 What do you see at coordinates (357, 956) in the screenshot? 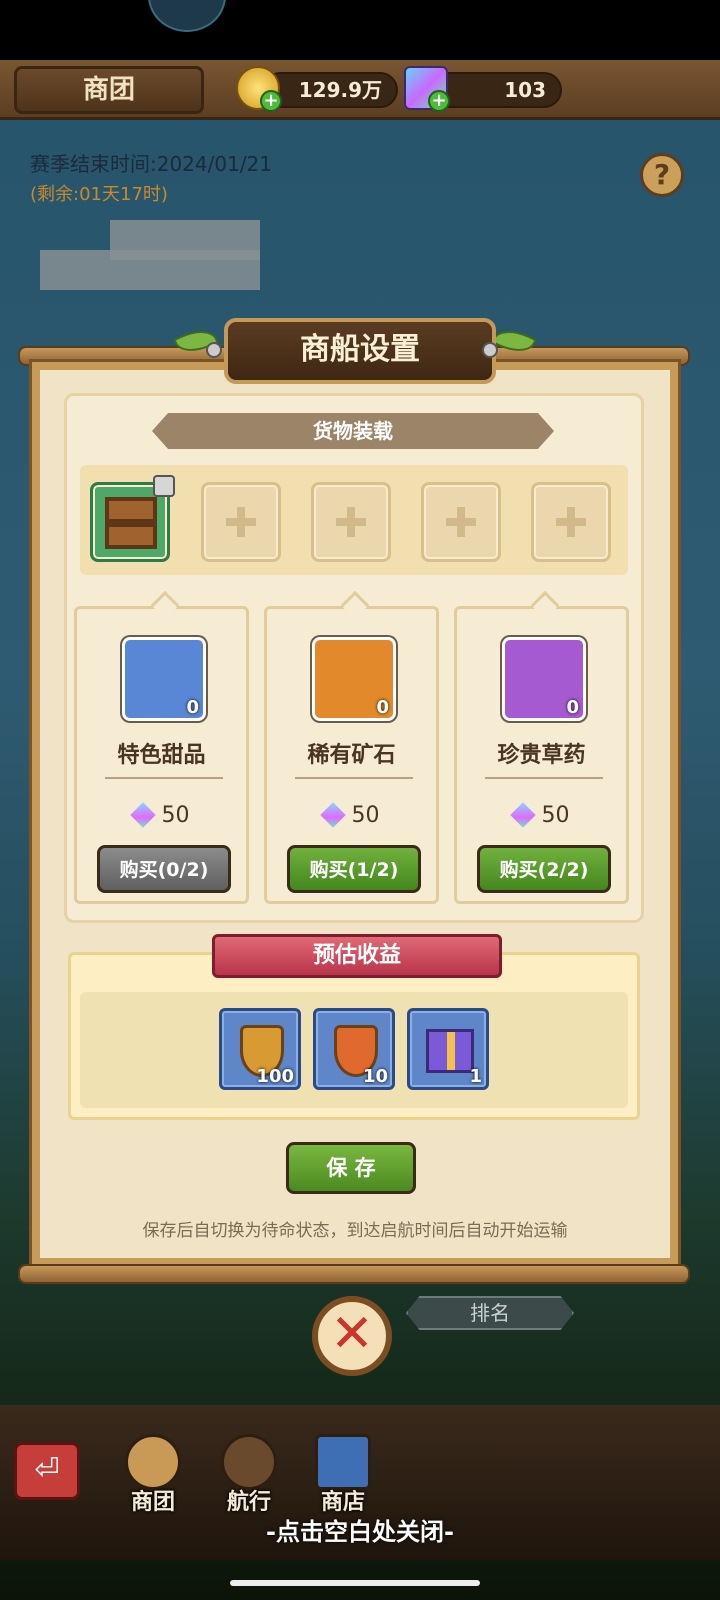
I see `income-label: 预估收益` at bounding box center [357, 956].